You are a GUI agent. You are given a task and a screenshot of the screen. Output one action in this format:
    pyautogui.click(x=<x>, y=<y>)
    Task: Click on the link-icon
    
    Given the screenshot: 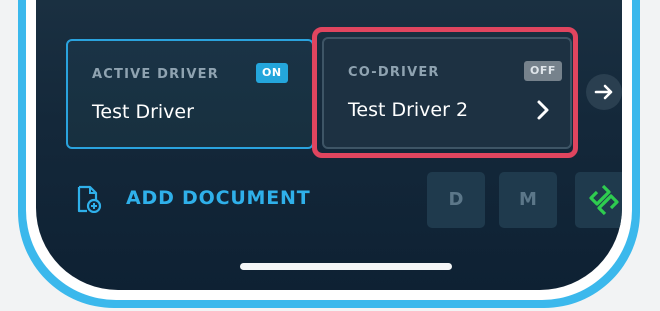 What is the action you would take?
    pyautogui.click(x=604, y=200)
    